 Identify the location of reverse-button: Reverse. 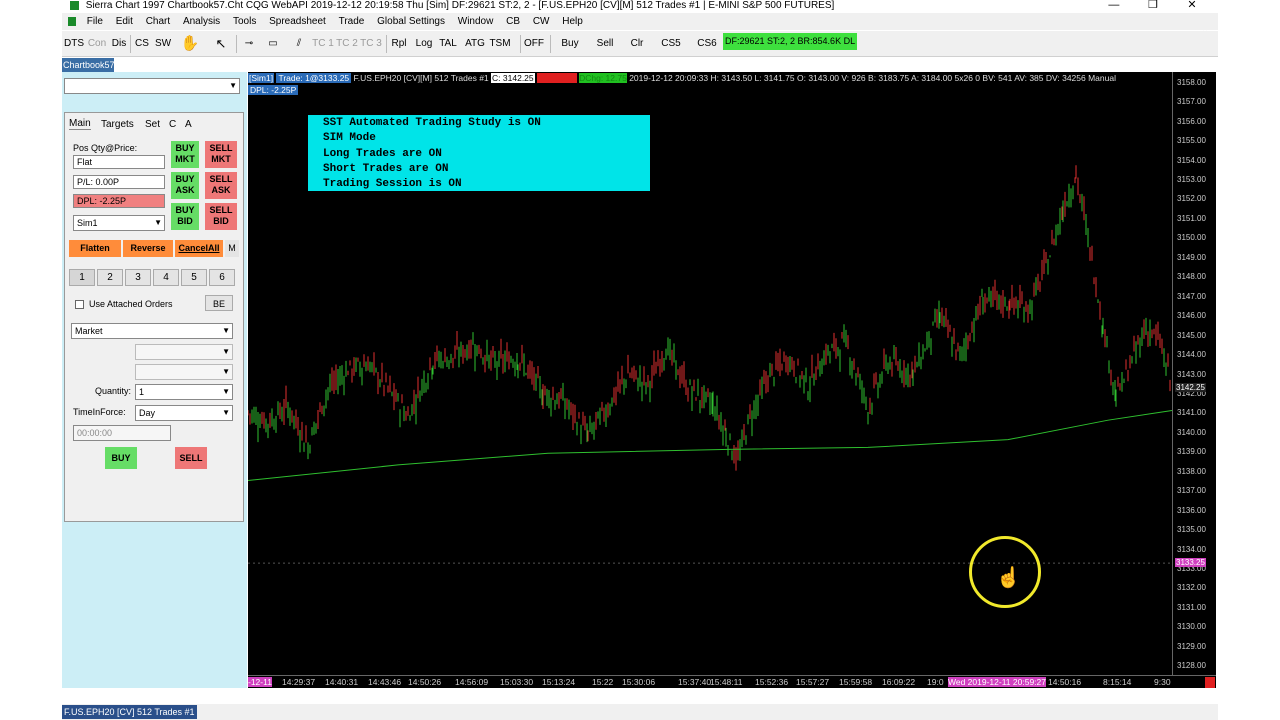
(148, 248).